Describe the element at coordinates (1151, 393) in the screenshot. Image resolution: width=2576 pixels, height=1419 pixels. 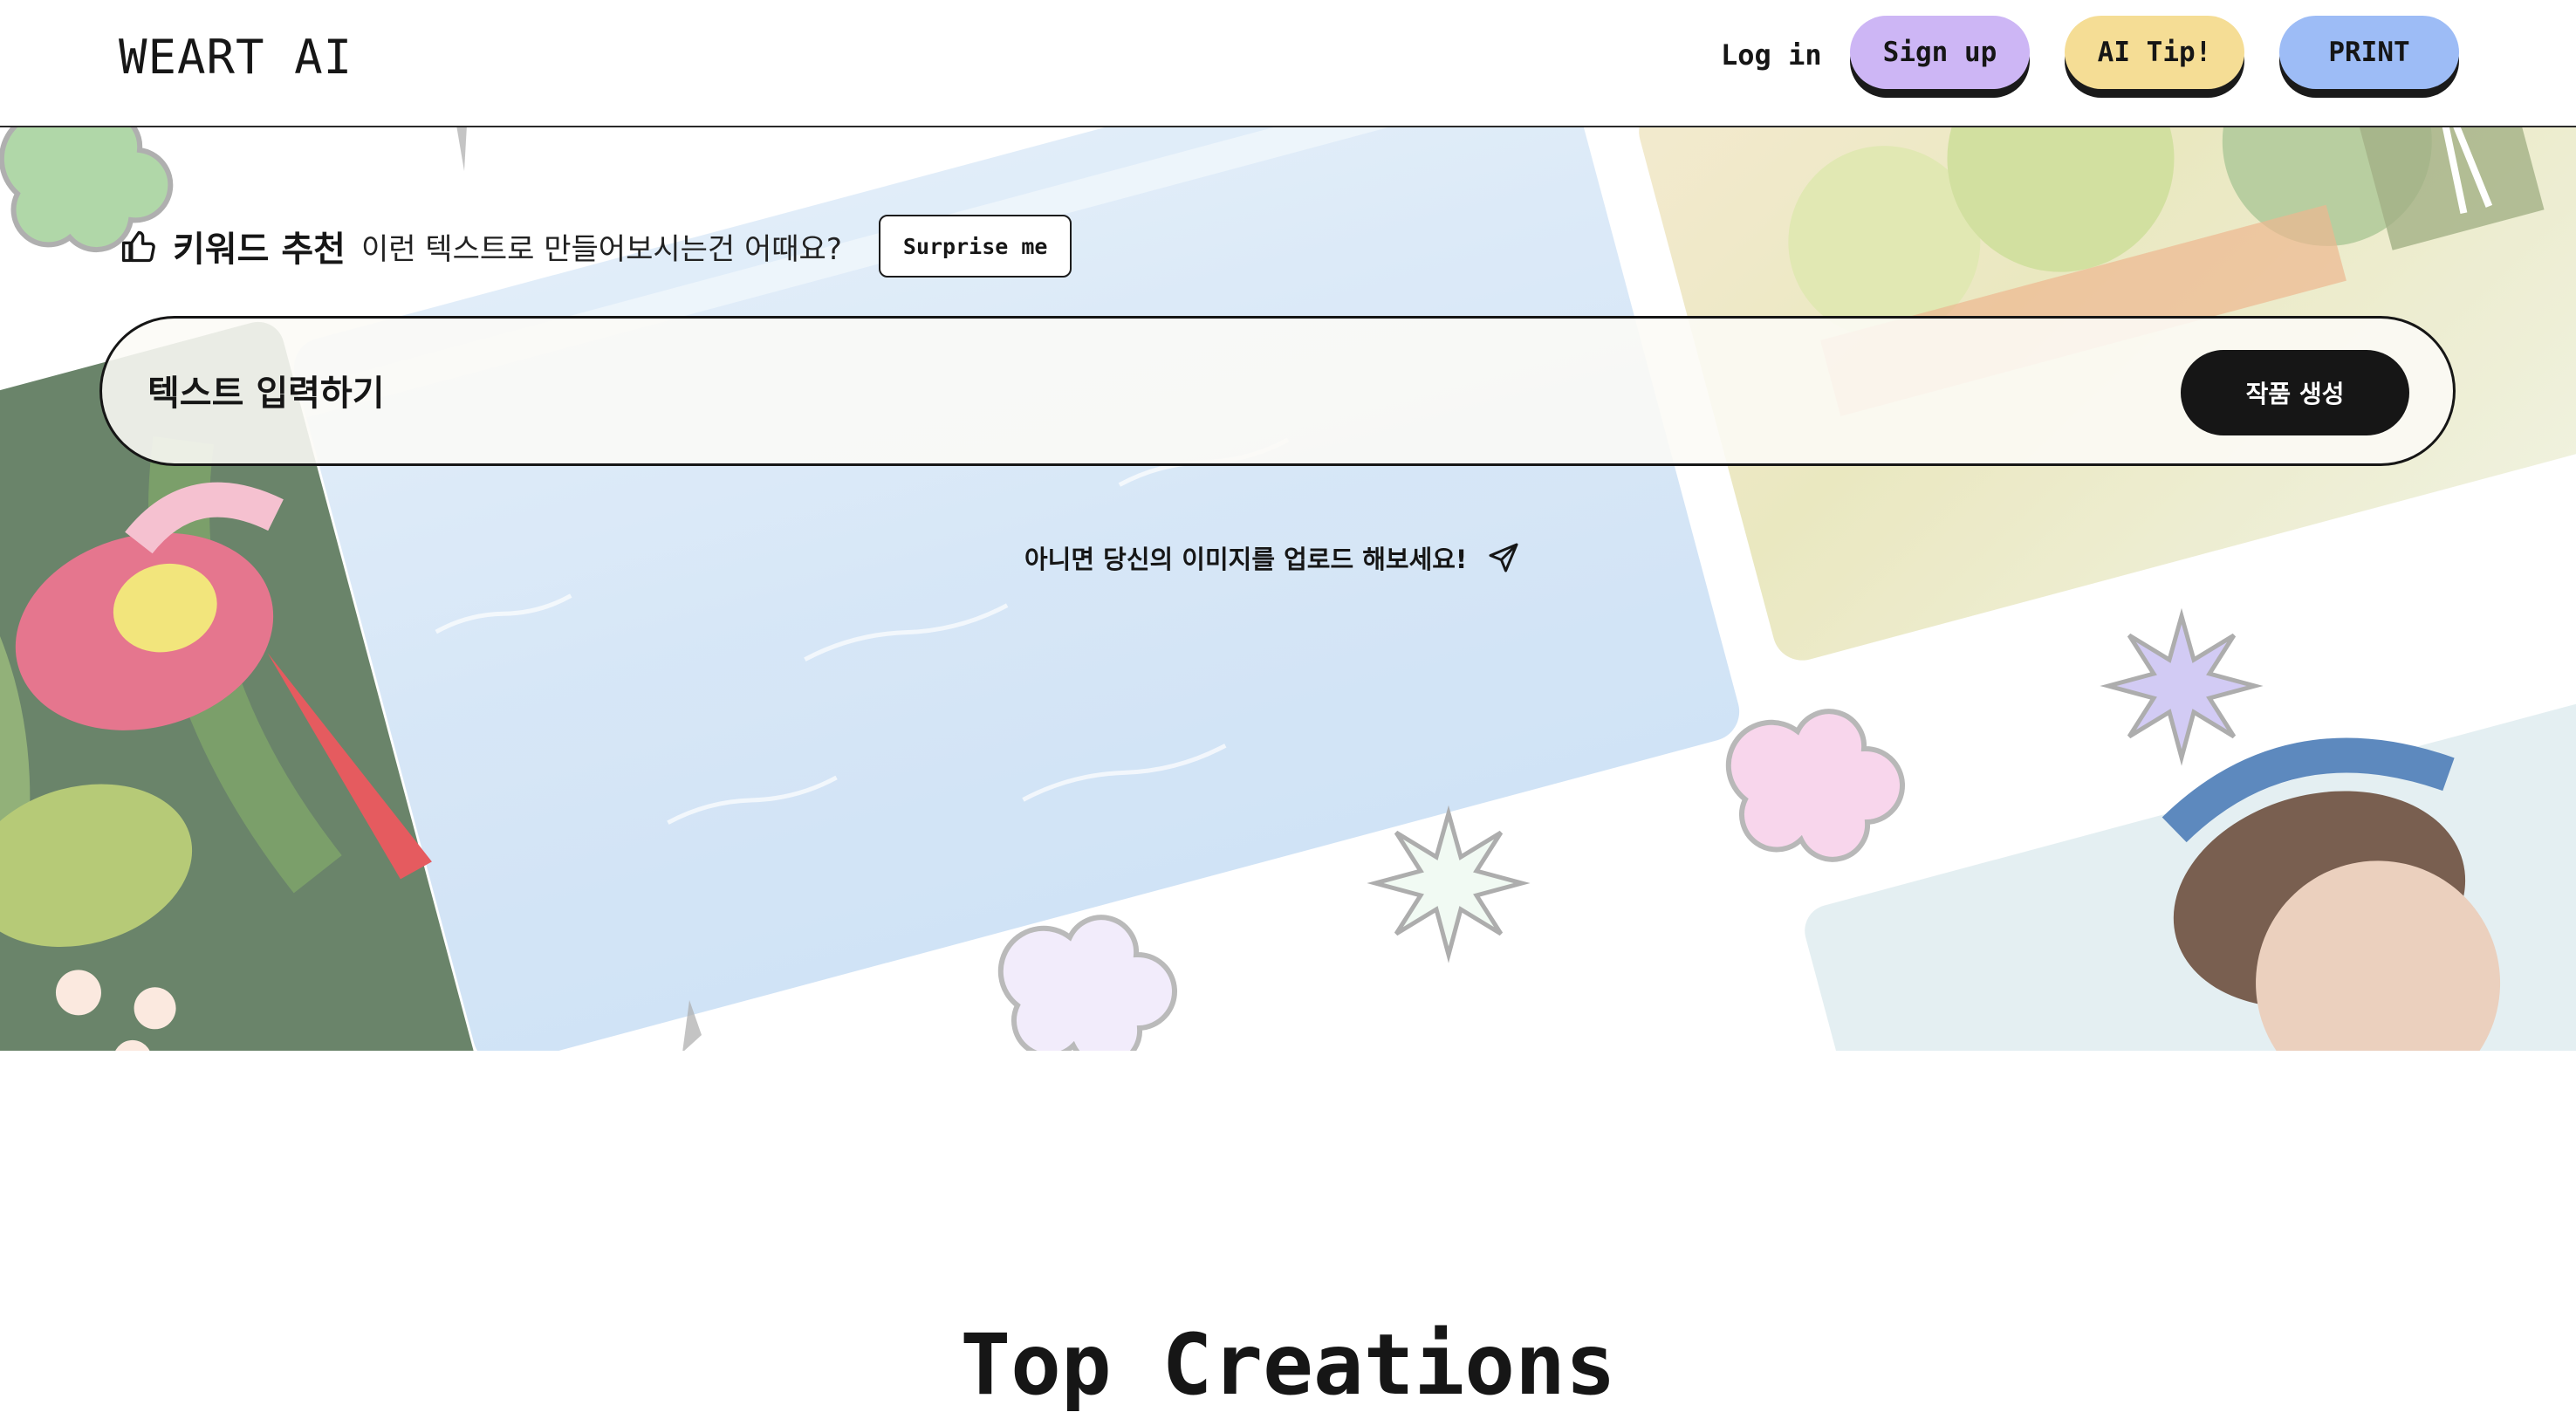
I see `prompt-text-input` at that location.